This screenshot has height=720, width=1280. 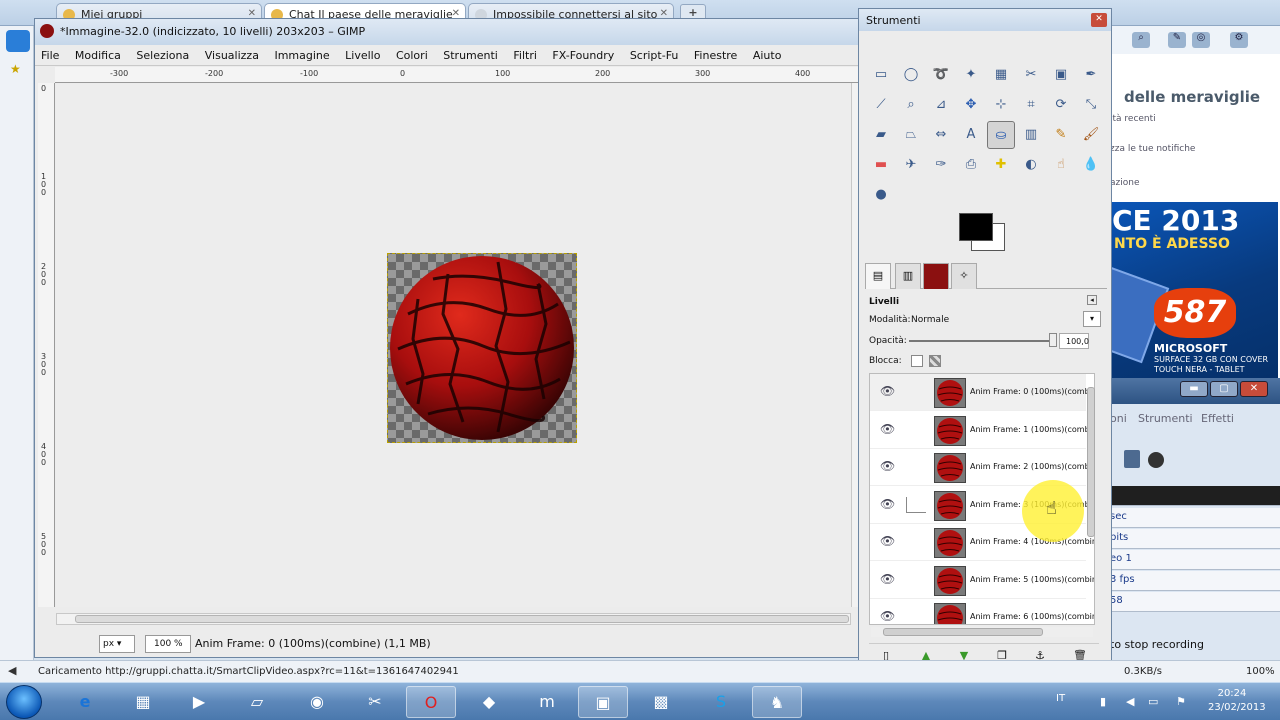 I want to click on paintbrush-icon: 🖌, so click(x=1091, y=135).